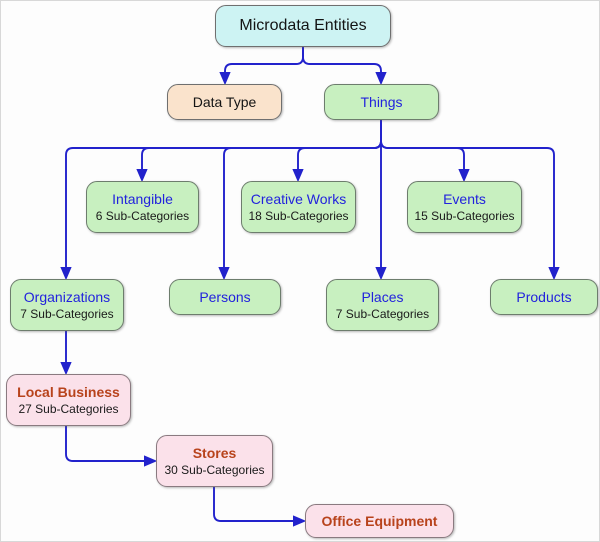  What do you see at coordinates (68, 391) in the screenshot?
I see `node-title: Local Business` at bounding box center [68, 391].